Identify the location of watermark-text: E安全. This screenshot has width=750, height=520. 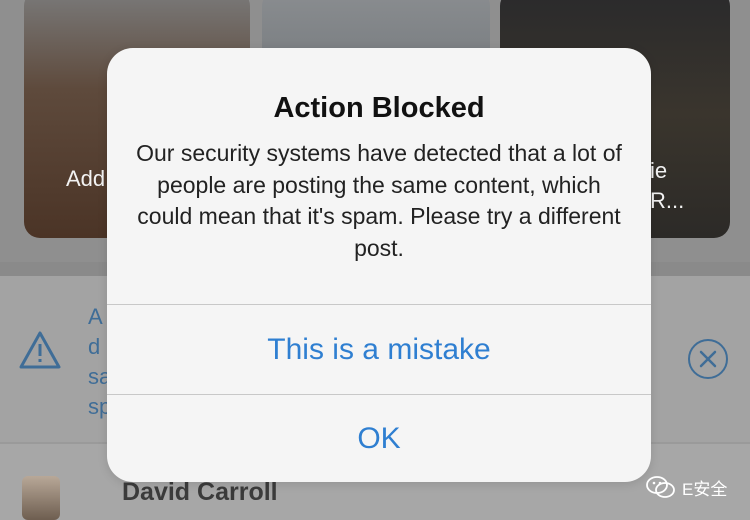
(705, 489).